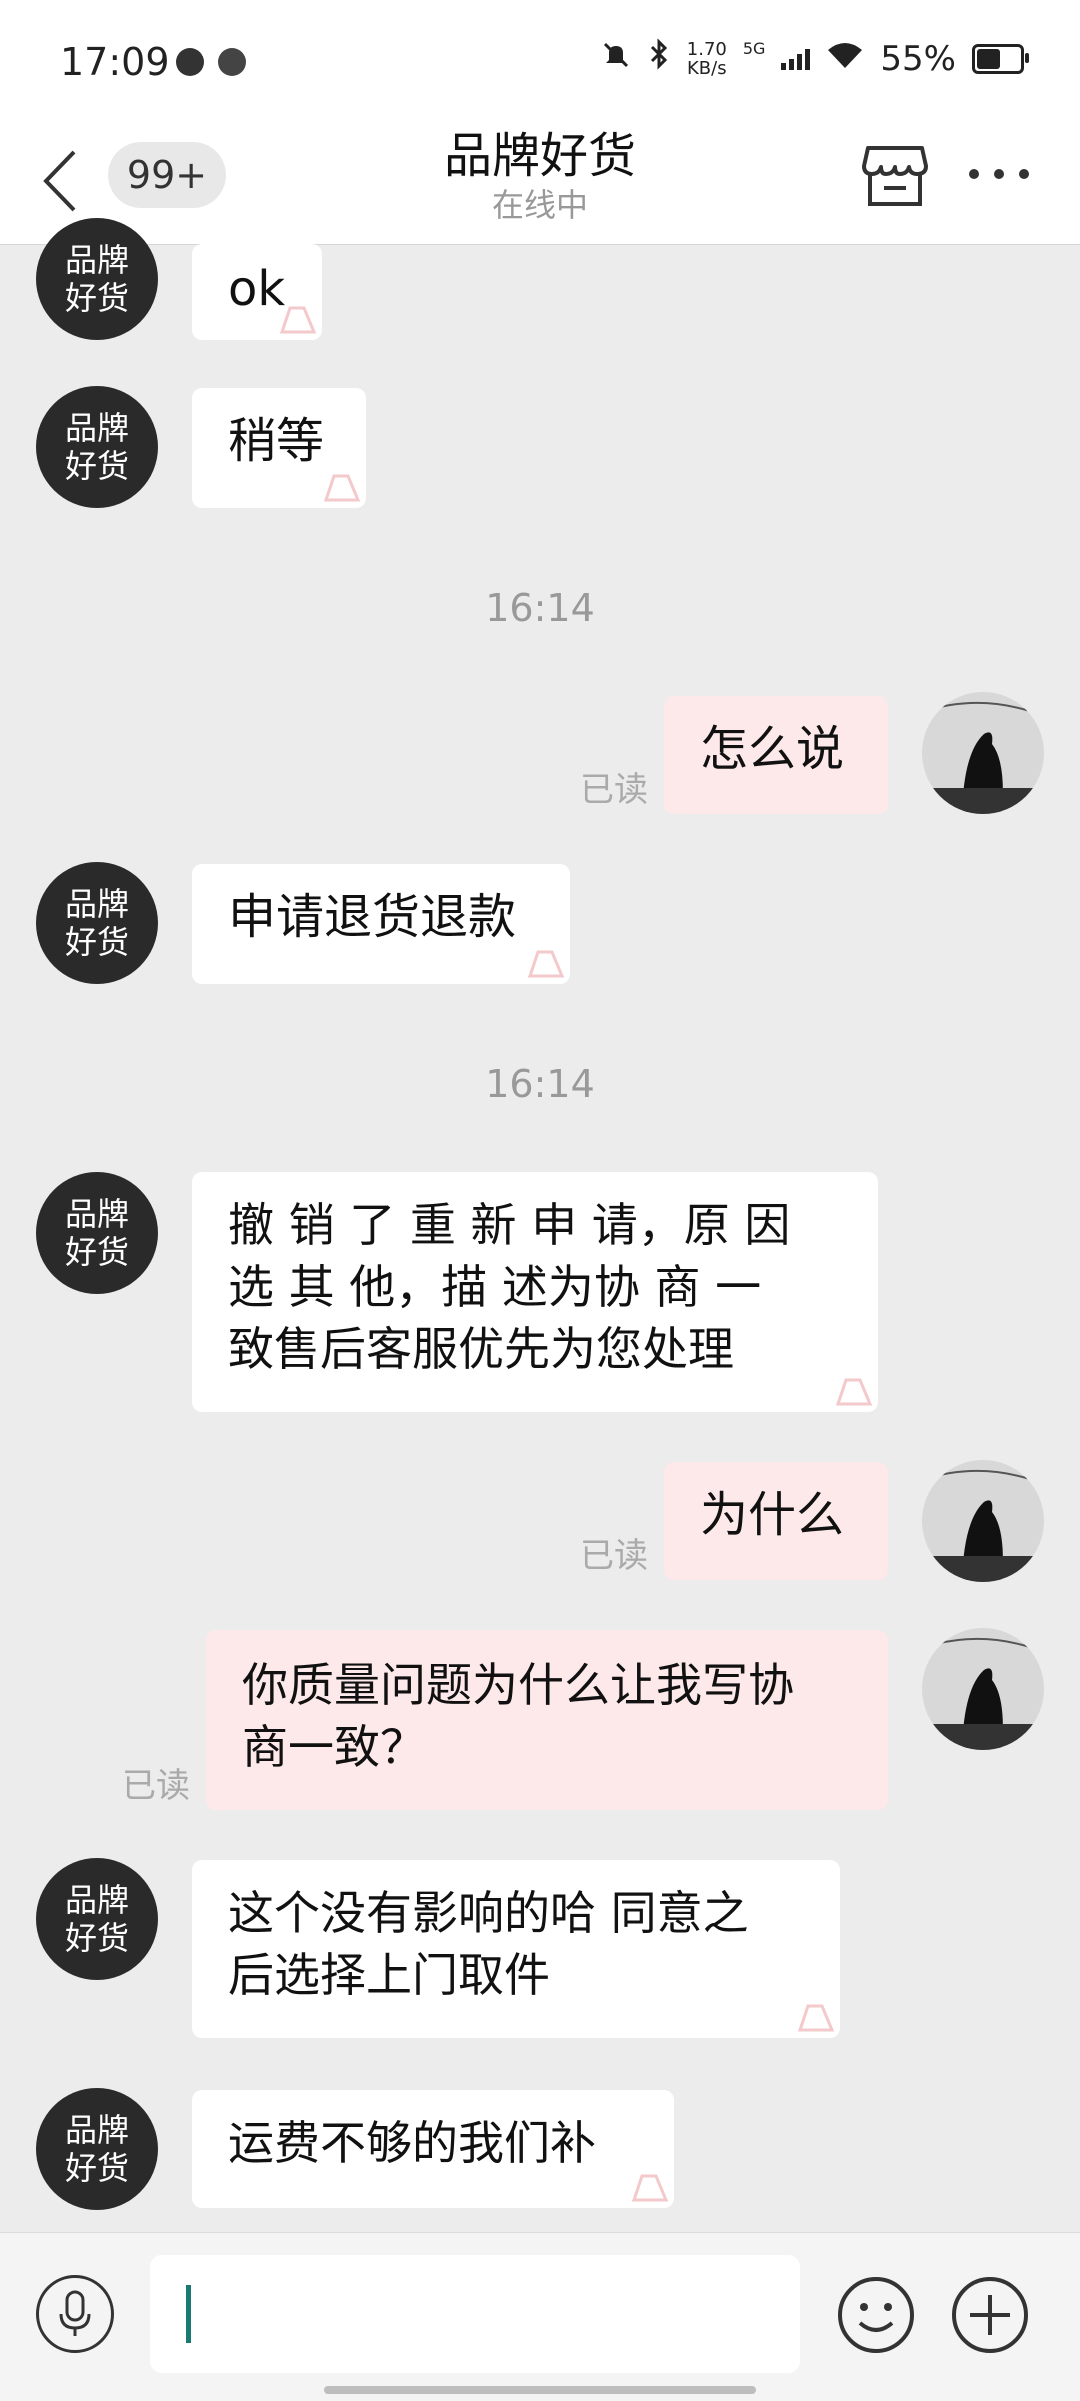 This screenshot has height=2401, width=1080. I want to click on text-caret, so click(188, 2314).